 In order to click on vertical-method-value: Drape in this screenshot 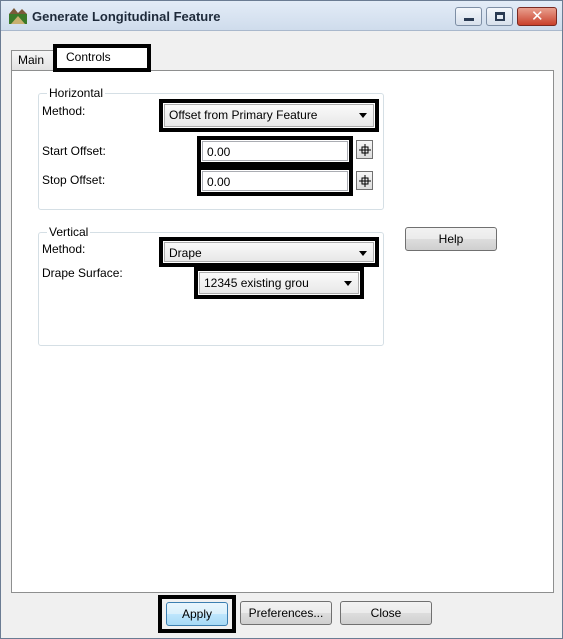, I will do `click(185, 253)`.